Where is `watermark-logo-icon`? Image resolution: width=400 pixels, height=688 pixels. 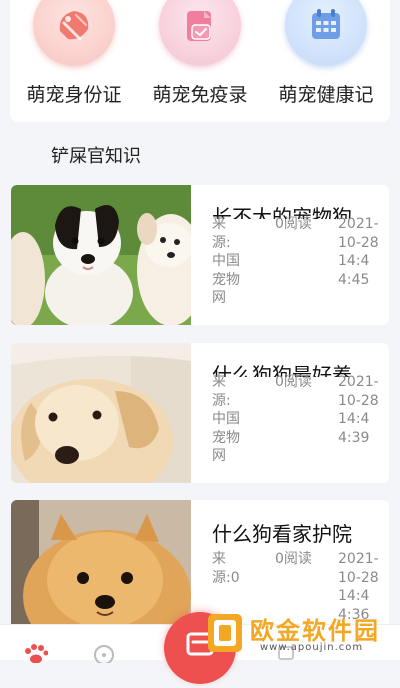 watermark-logo-icon is located at coordinates (225, 635).